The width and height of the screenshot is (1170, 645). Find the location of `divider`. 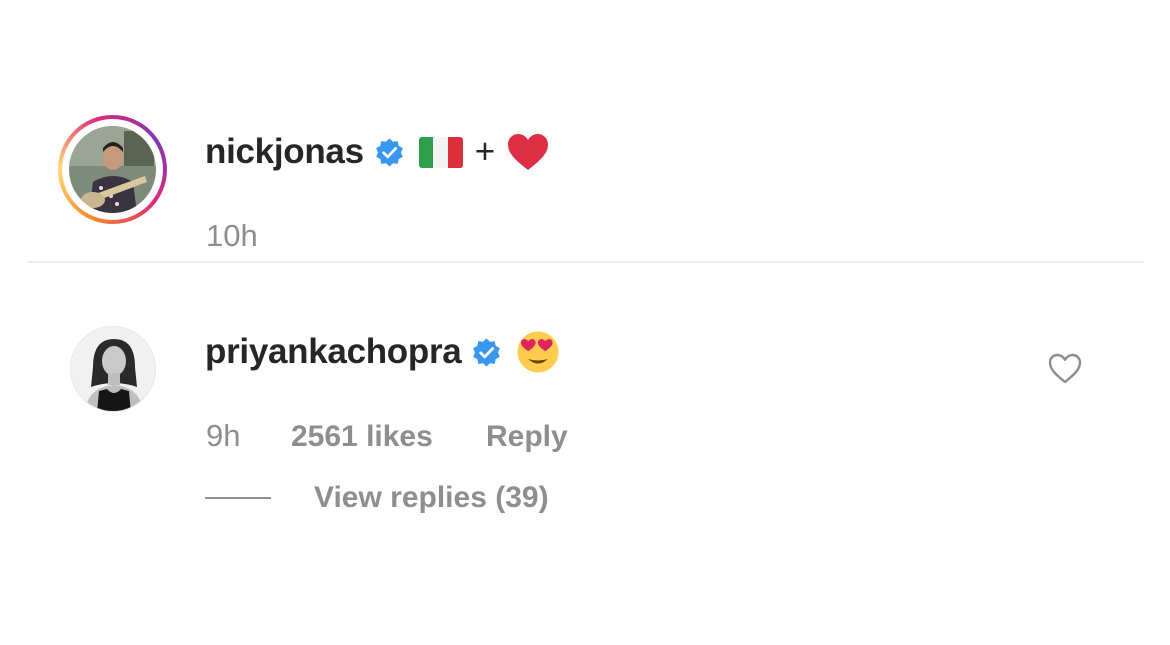

divider is located at coordinates (585, 262).